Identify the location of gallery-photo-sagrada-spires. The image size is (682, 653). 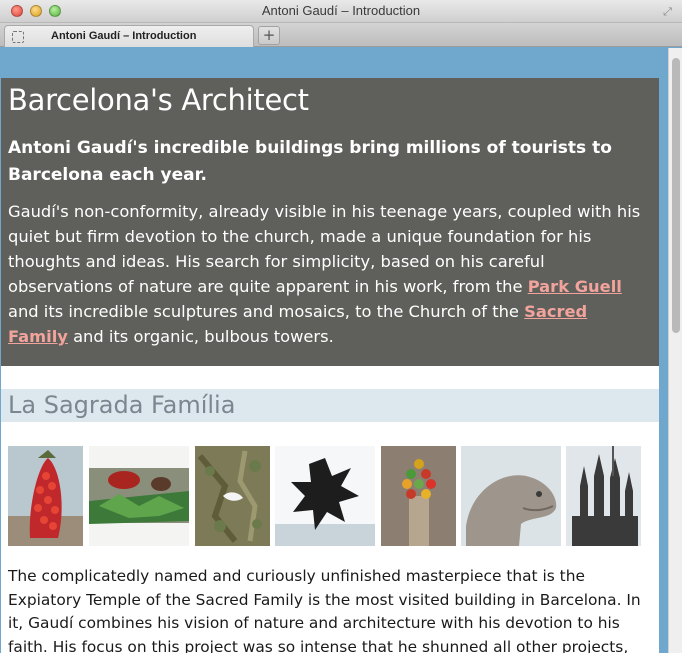
(603, 496).